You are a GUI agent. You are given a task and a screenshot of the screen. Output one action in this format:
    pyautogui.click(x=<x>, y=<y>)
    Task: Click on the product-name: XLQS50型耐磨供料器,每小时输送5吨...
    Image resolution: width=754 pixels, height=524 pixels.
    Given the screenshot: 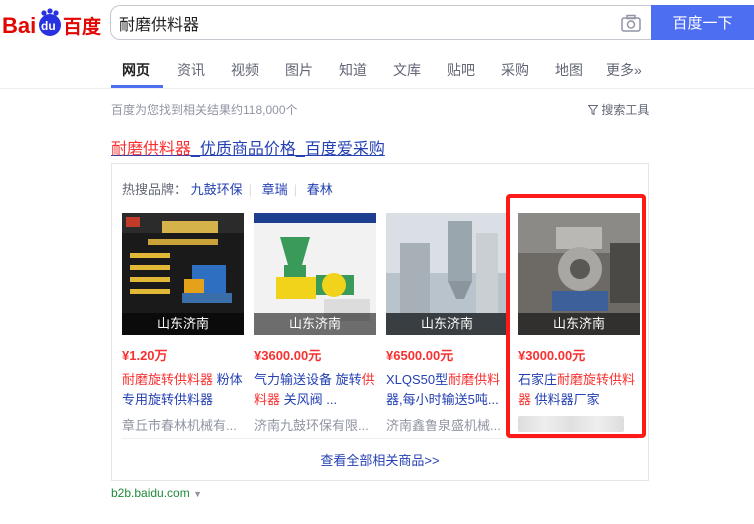 What is the action you would take?
    pyautogui.click(x=447, y=390)
    